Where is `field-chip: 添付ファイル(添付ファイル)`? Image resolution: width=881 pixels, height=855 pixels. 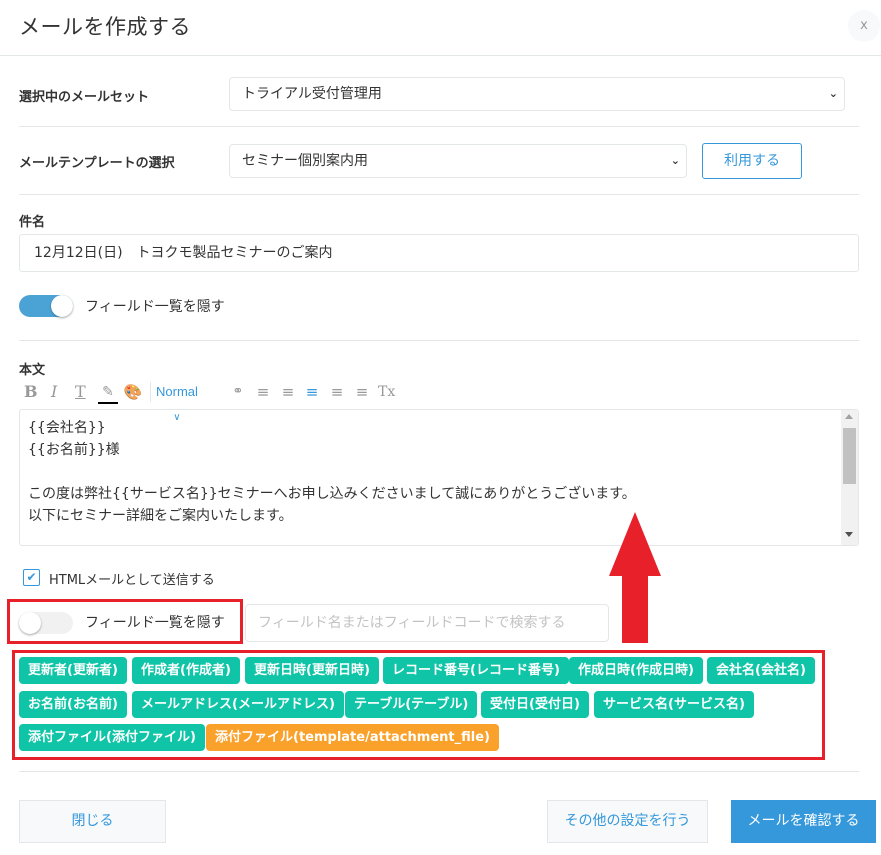
field-chip: 添付ファイル(添付ファイル) is located at coordinates (112, 737).